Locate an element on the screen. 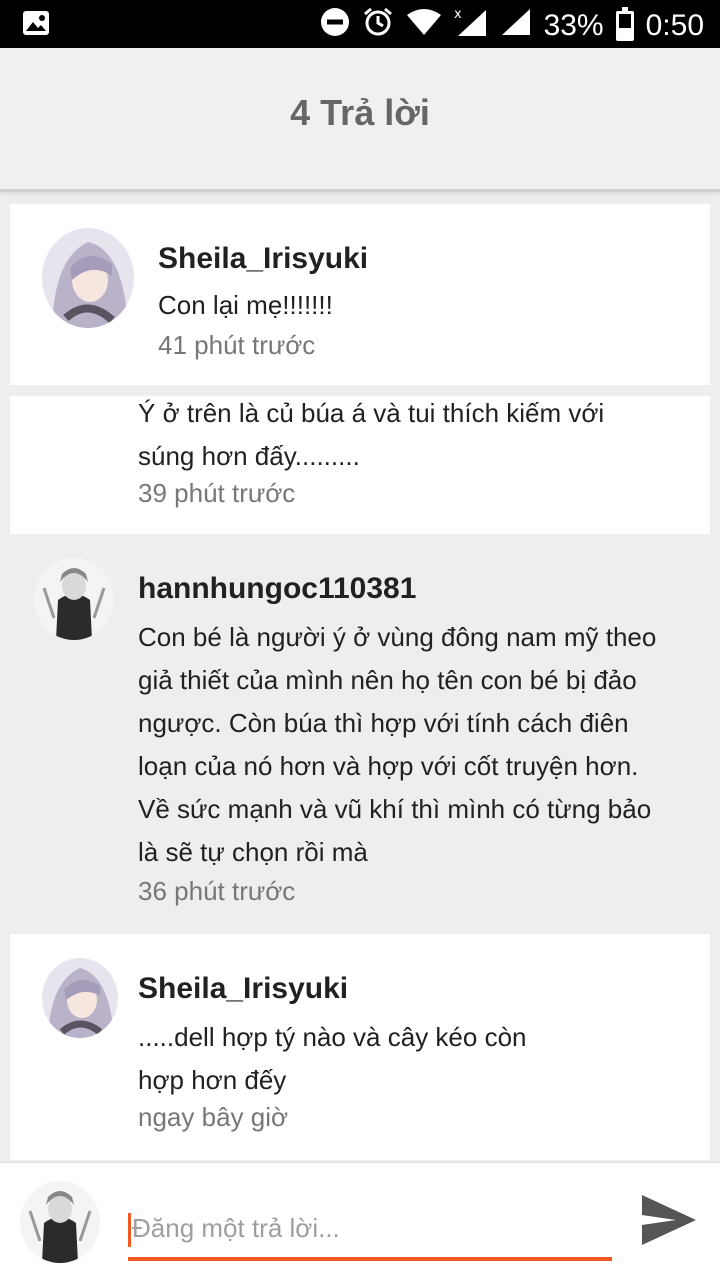  send-icon is located at coordinates (669, 1220).